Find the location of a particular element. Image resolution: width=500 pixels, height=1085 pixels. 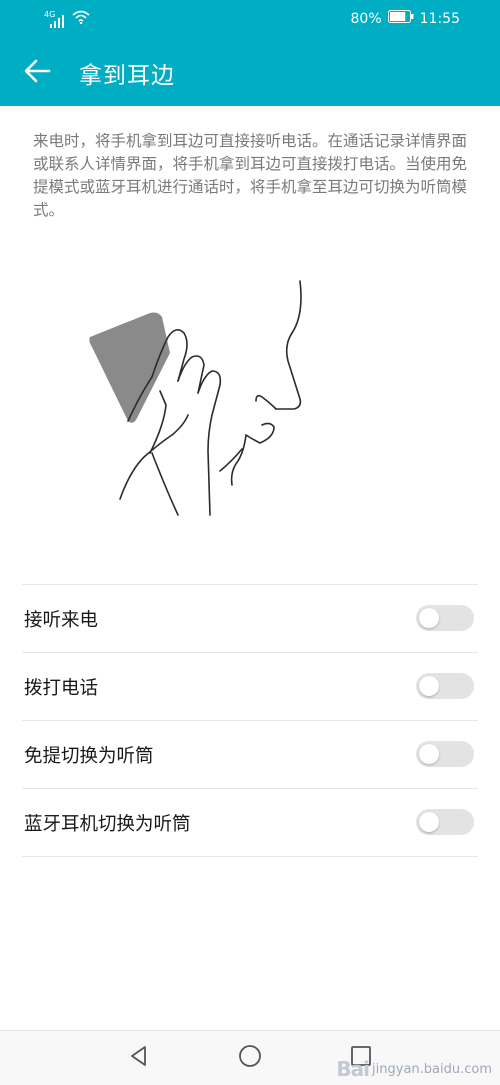

setting-label: 蓝牙耳机切换为听筒 is located at coordinates (107, 824).